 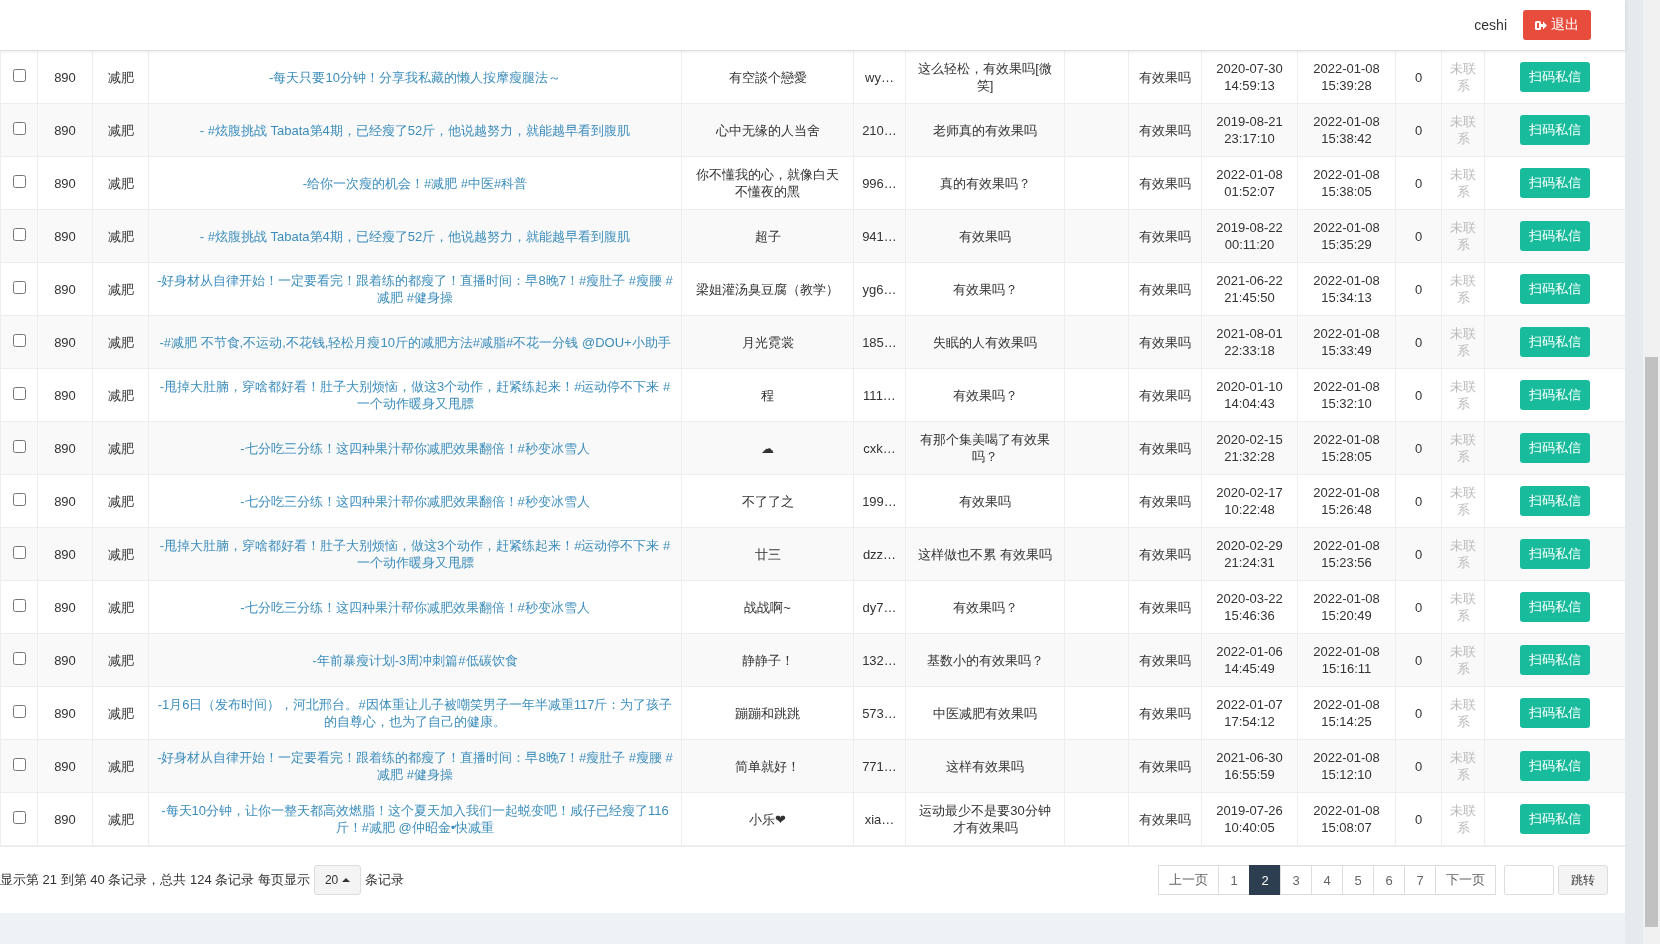 What do you see at coordinates (385, 880) in the screenshot?
I see `records-label: 条记录` at bounding box center [385, 880].